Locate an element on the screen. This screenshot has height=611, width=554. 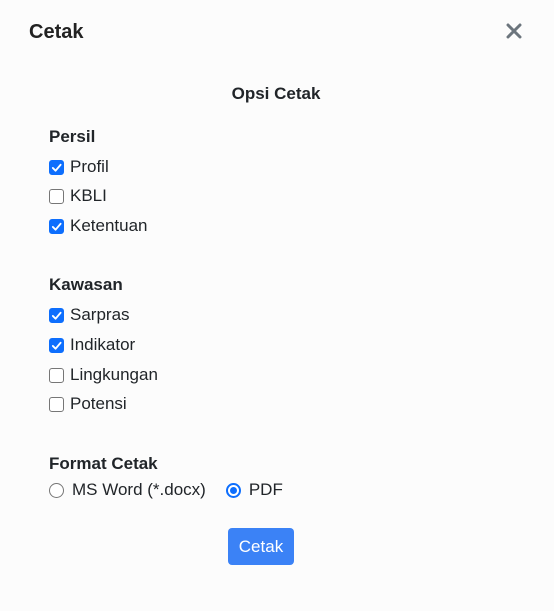
radio-msword-label: MS Word (*.docx) is located at coordinates (139, 489).